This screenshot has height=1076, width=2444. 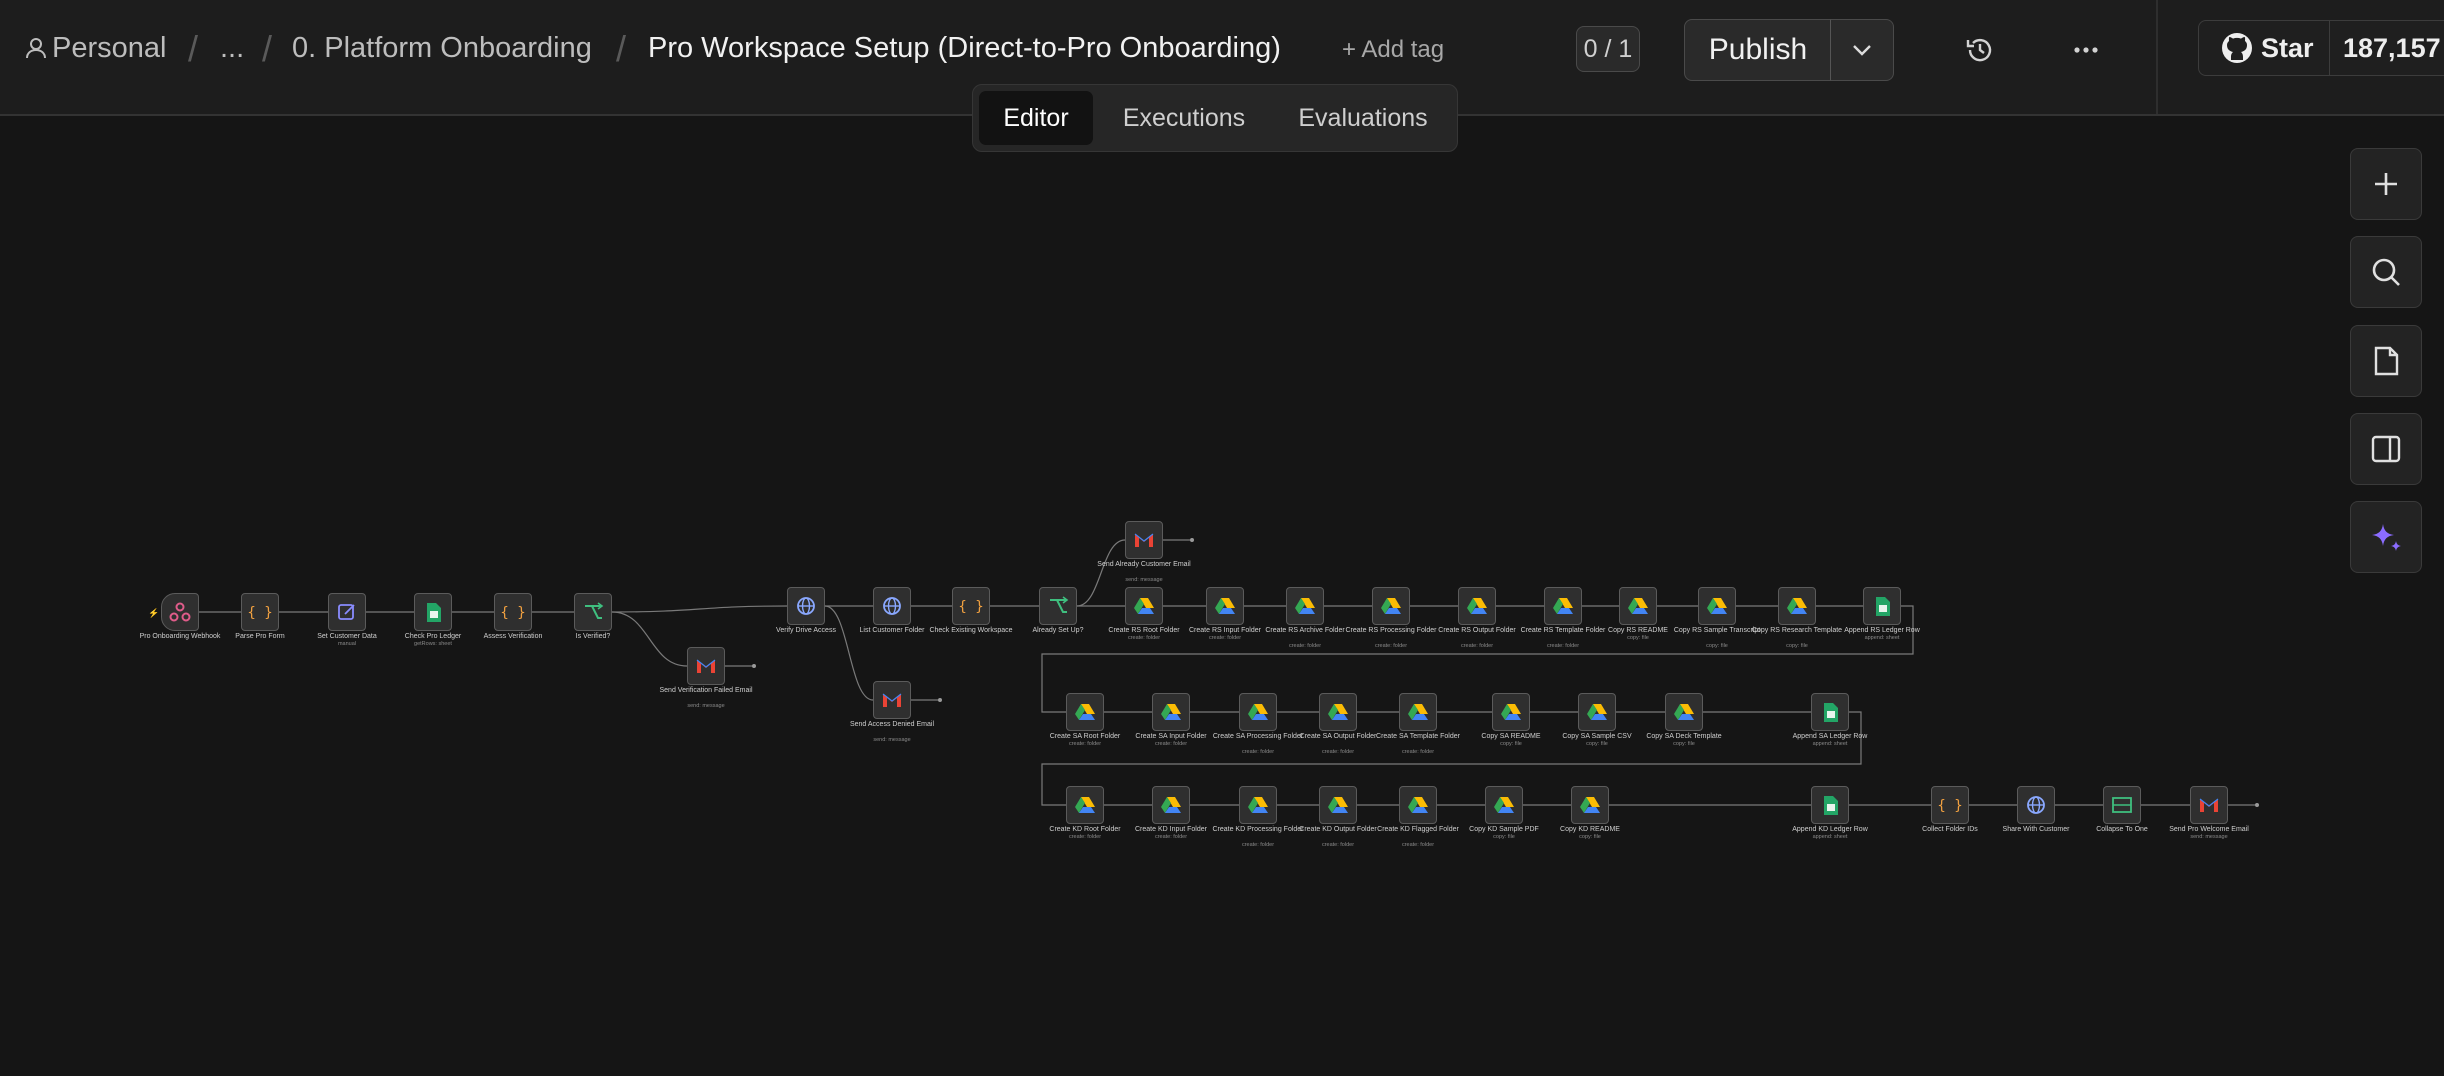 What do you see at coordinates (706, 666) in the screenshot?
I see `node-send-verification-failed-email` at bounding box center [706, 666].